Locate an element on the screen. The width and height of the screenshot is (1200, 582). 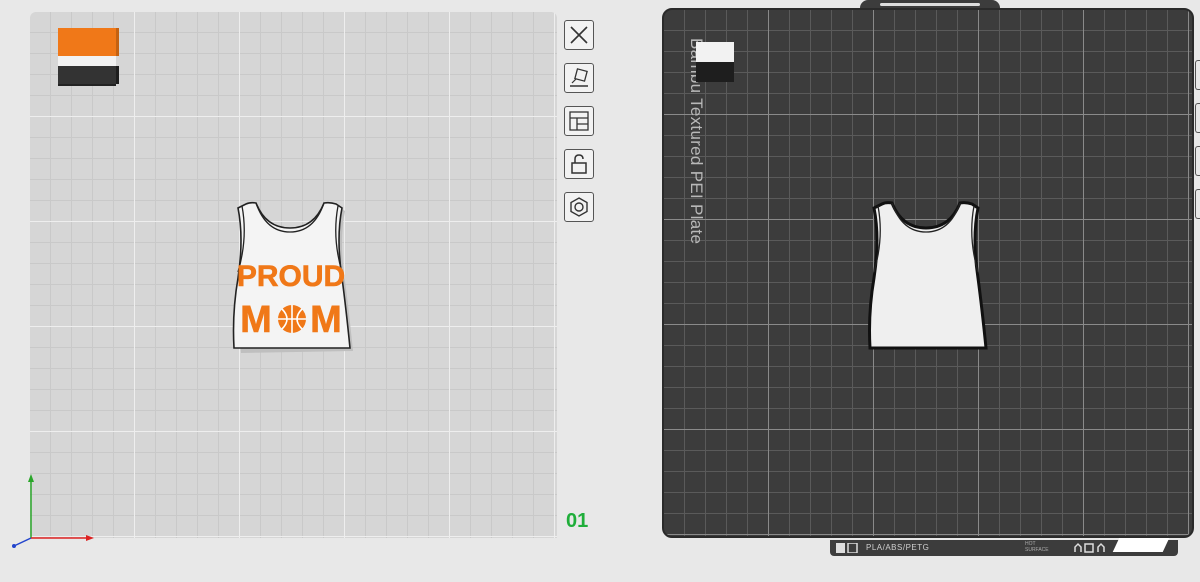
settings-icon is located at coordinates (579, 207).